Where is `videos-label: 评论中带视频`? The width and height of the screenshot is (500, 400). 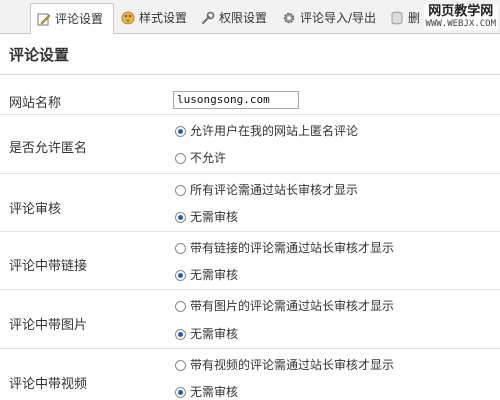
videos-label: 评论中带视频 is located at coordinates (48, 384).